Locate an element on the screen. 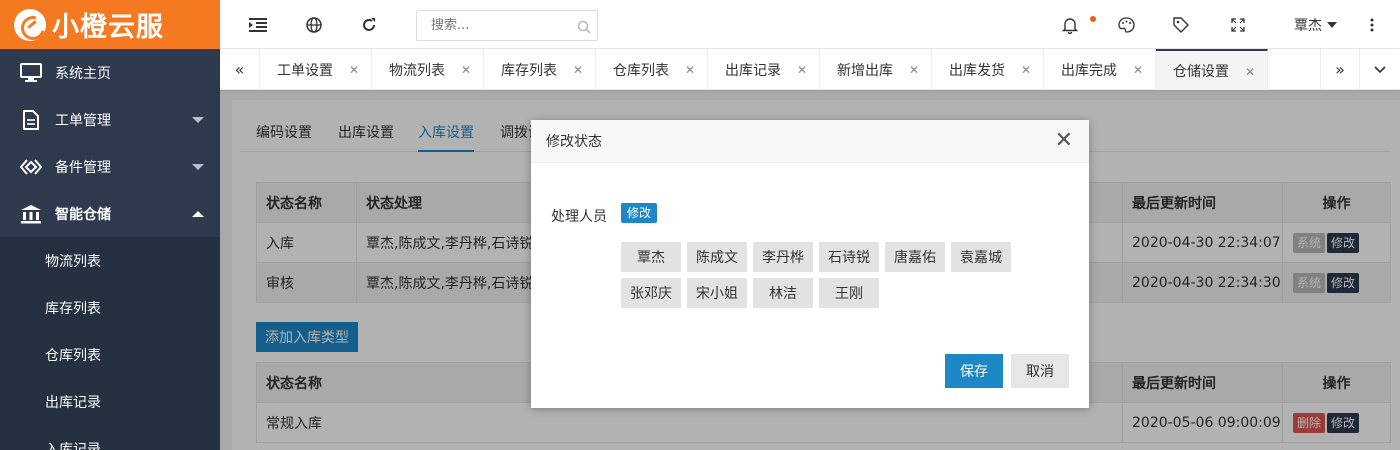 The height and width of the screenshot is (450, 1400). sidebar-item-warehouse: 智能仓储 is located at coordinates (110, 213).